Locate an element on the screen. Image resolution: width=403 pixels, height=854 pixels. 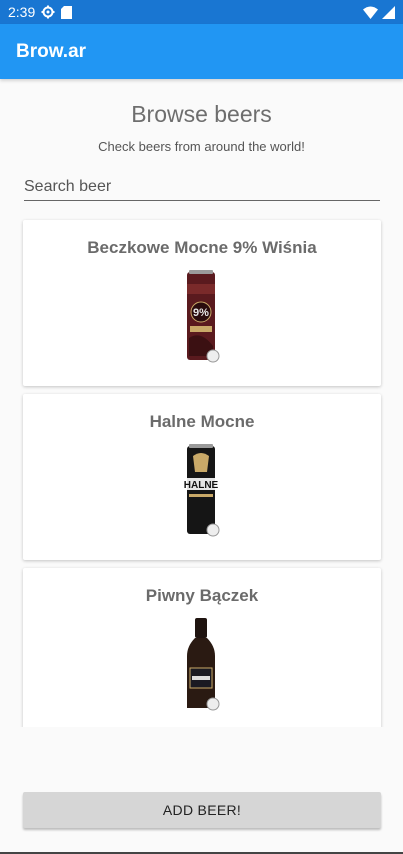
search-input is located at coordinates (202, 187).